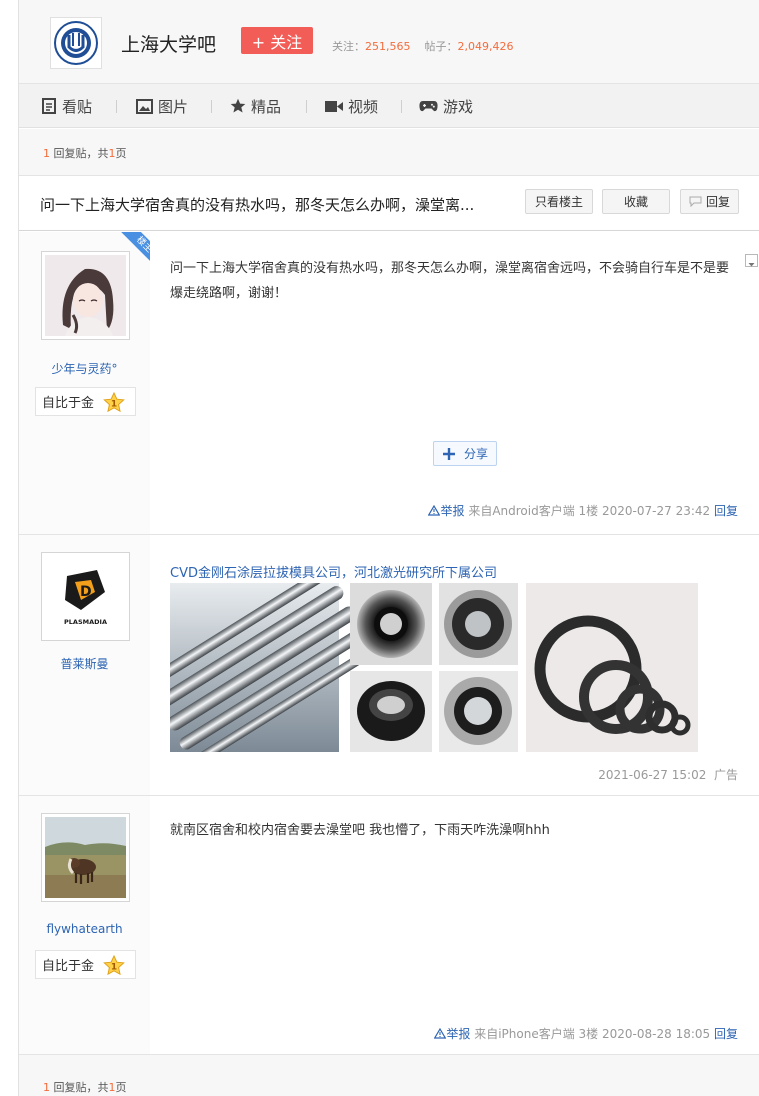 The height and width of the screenshot is (1096, 759). Describe the element at coordinates (636, 201) in the screenshot. I see `favorite-button: 收藏` at that location.